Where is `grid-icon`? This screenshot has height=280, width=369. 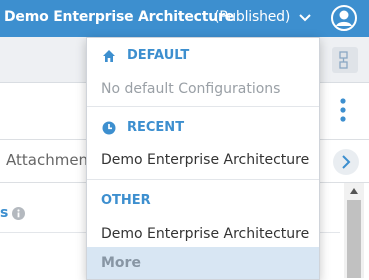 grid-icon is located at coordinates (343, 60).